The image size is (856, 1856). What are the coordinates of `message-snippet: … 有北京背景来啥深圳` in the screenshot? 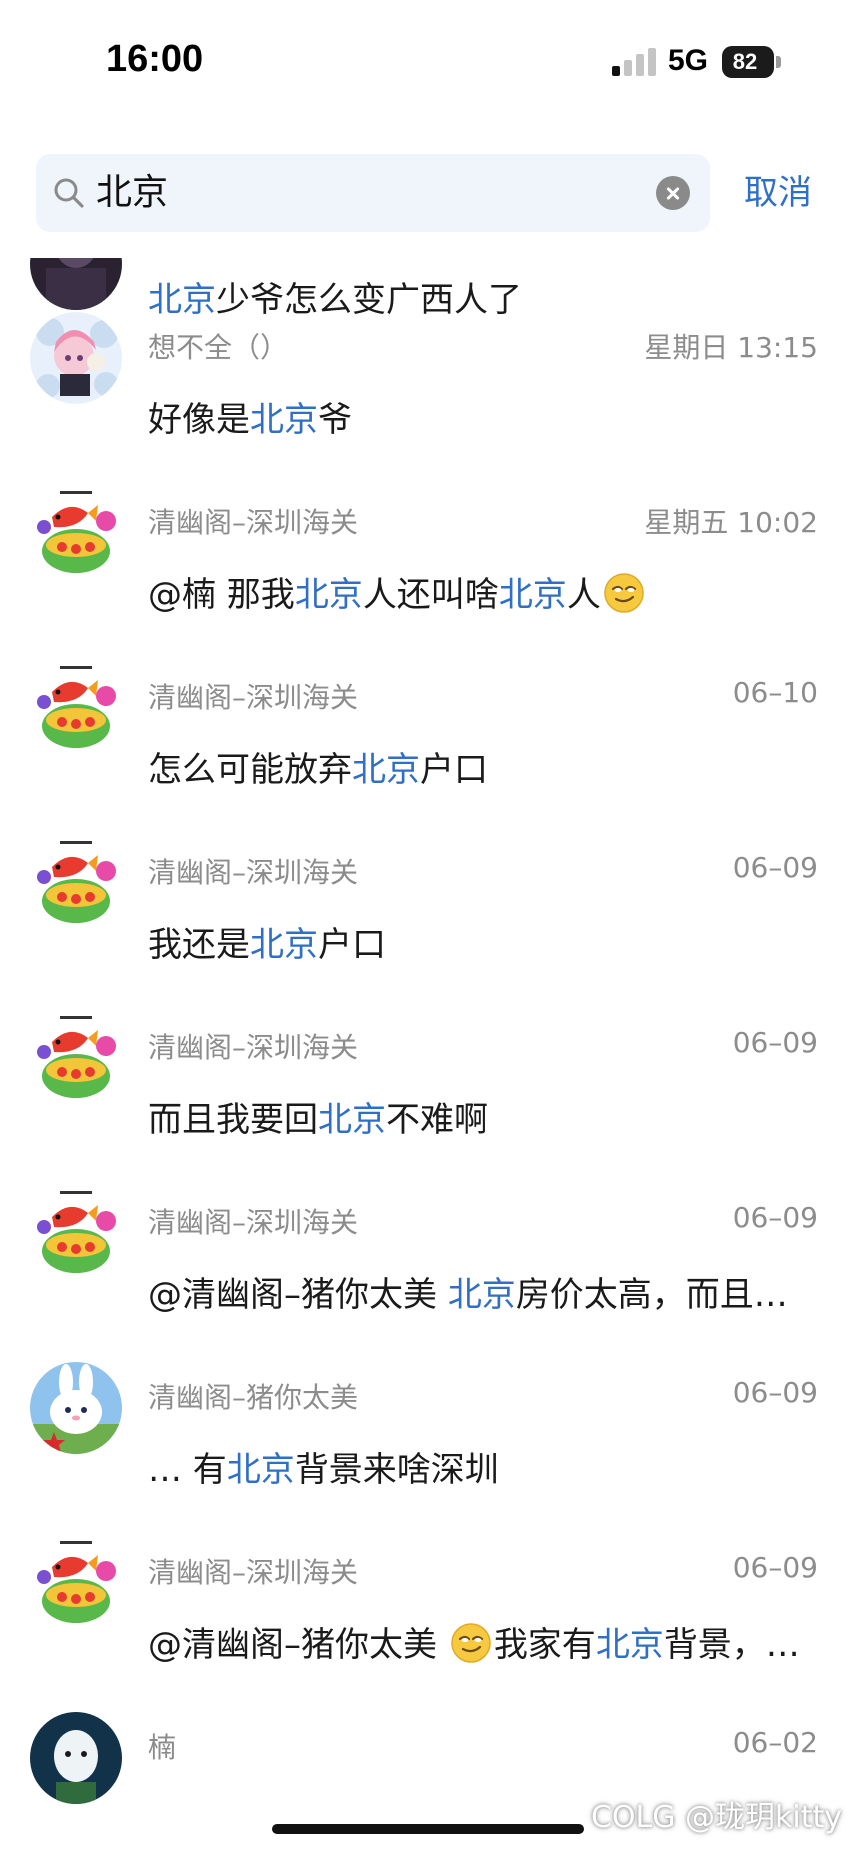 It's located at (323, 1466).